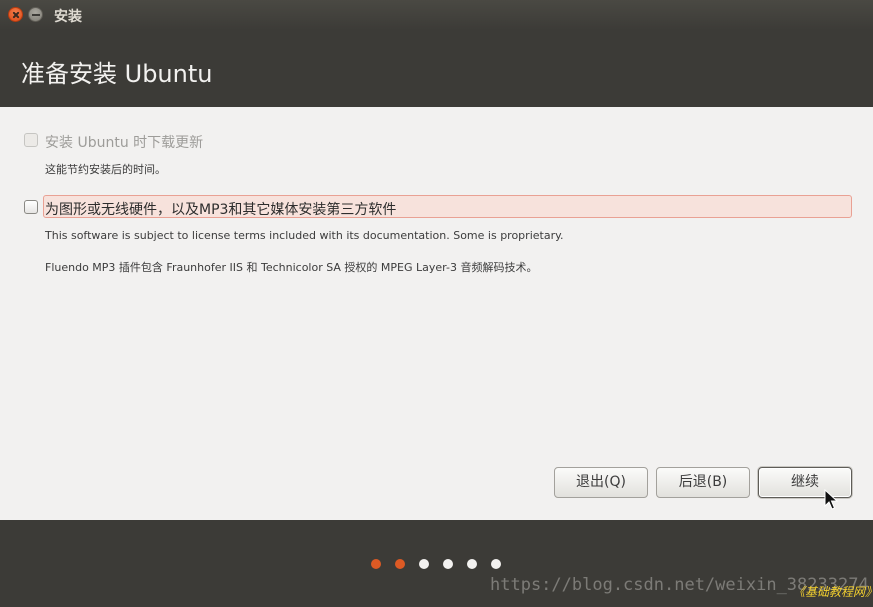 This screenshot has width=873, height=607. What do you see at coordinates (831, 500) in the screenshot?
I see `mouse-cursor-icon` at bounding box center [831, 500].